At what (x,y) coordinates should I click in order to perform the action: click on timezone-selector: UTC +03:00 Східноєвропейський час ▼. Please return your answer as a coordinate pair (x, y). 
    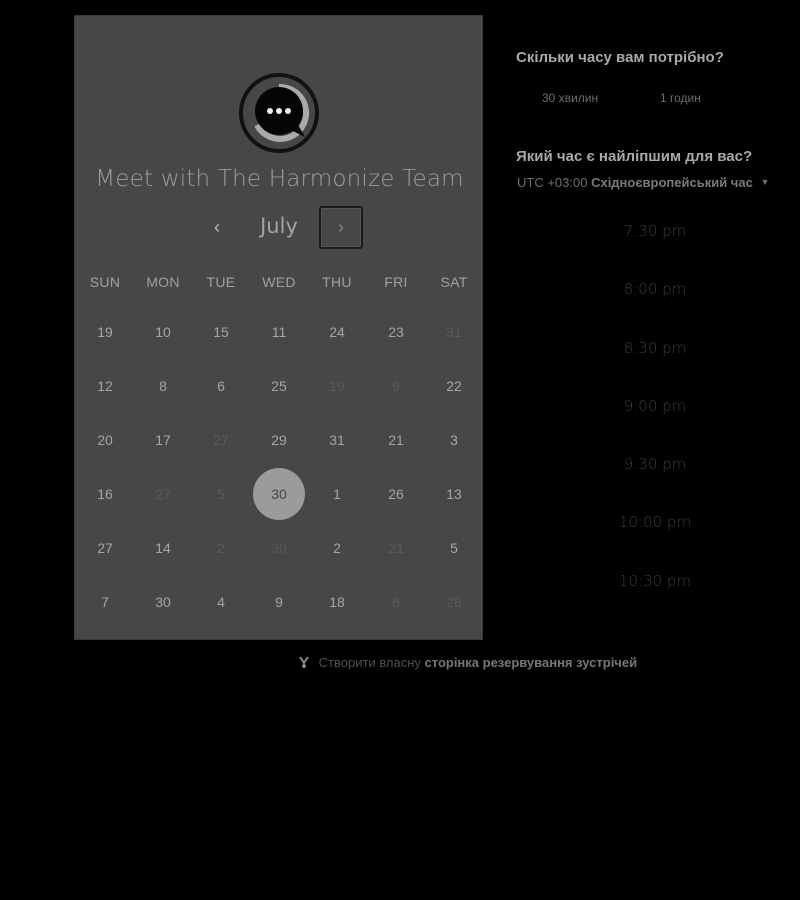
    Looking at the image, I should click on (643, 182).